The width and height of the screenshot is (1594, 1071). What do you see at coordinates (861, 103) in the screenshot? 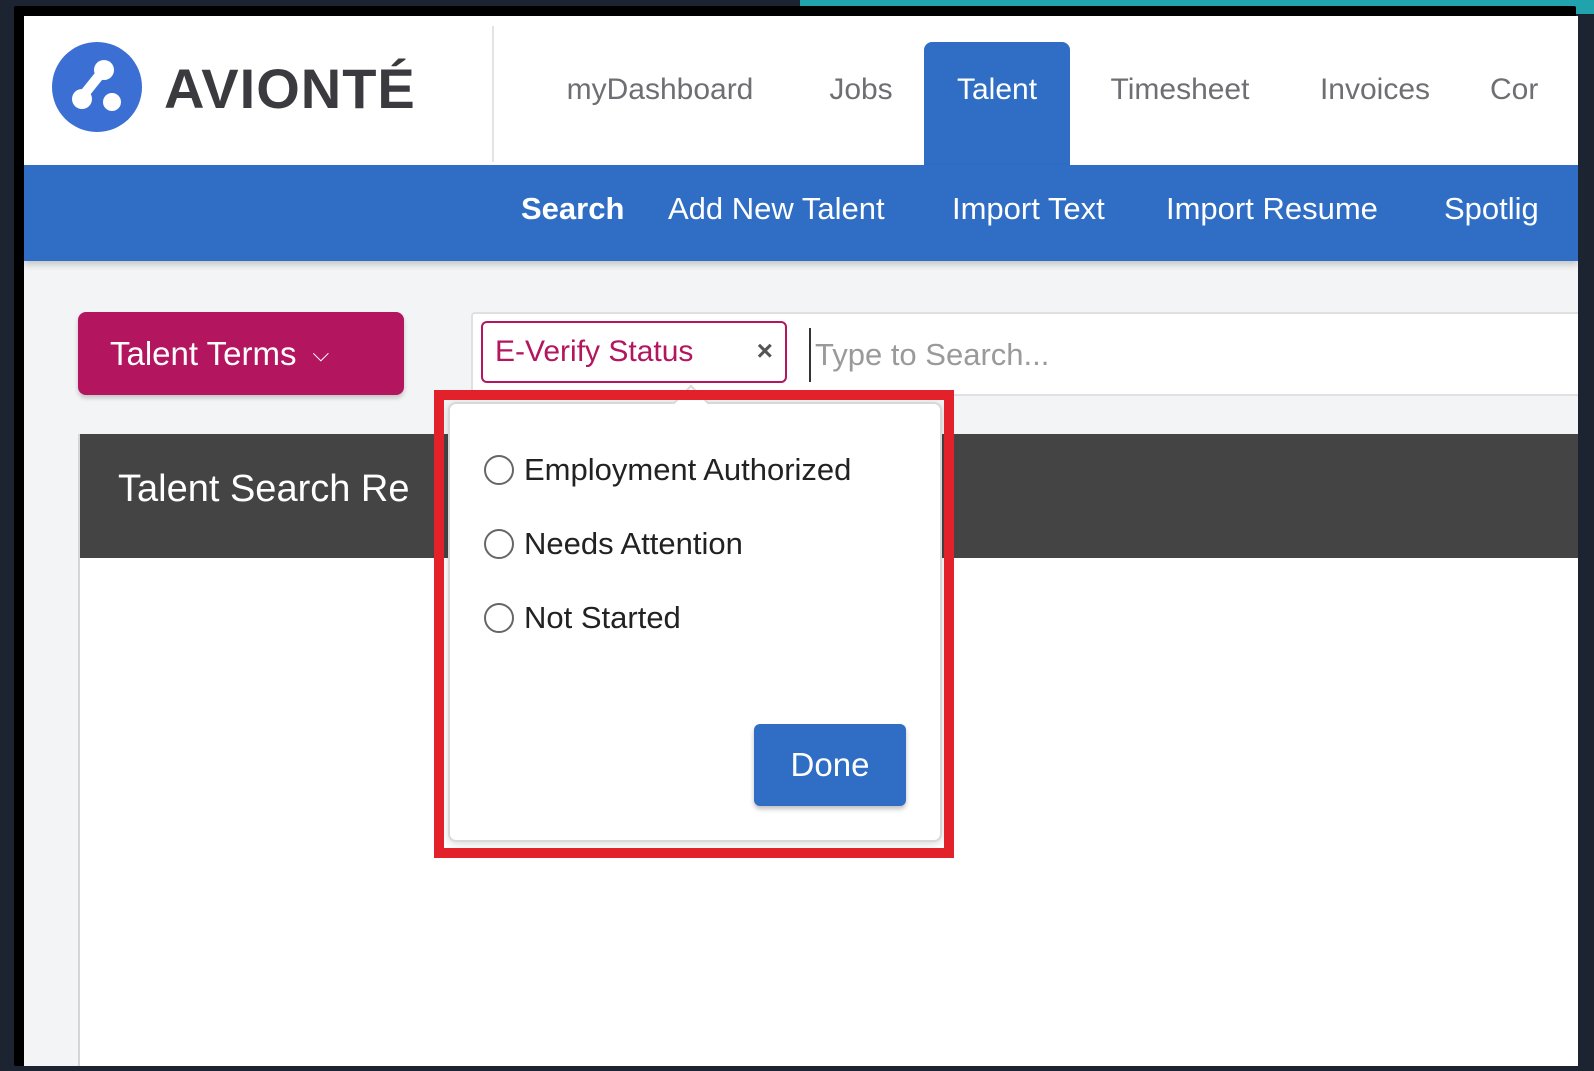
I see `tab-jobs: Jobs` at bounding box center [861, 103].